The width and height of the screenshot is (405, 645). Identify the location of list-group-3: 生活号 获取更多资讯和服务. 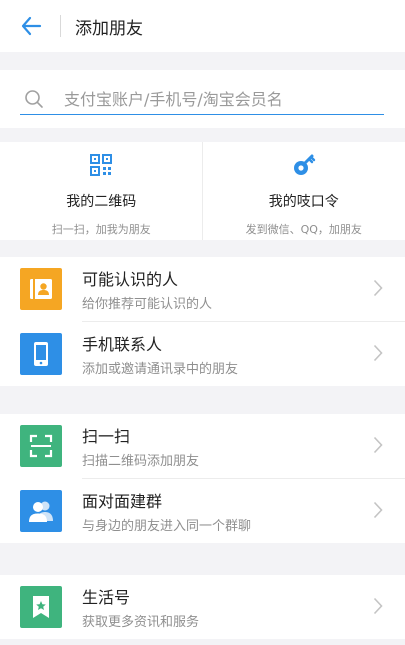
(202, 607).